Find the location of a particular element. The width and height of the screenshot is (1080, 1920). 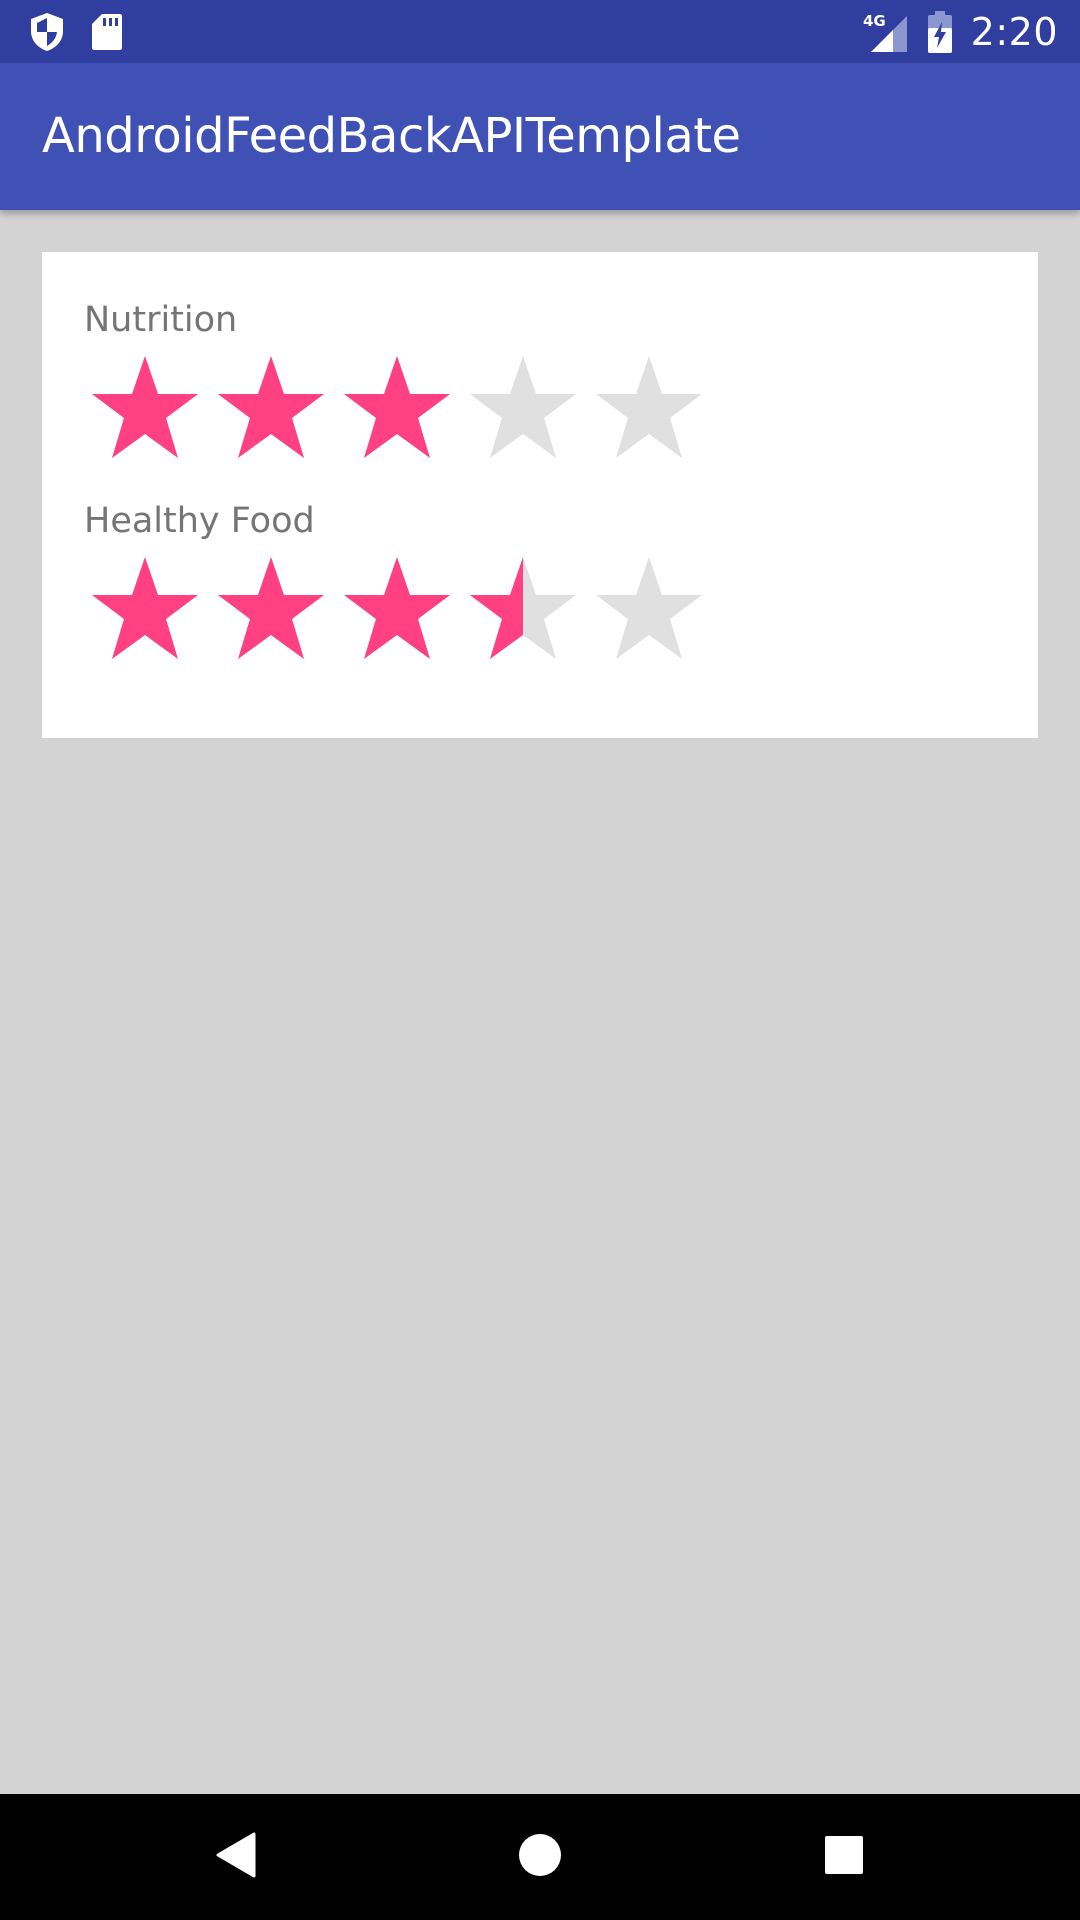

app-title: AndroidFeedBackAPITemplate is located at coordinates (391, 136).